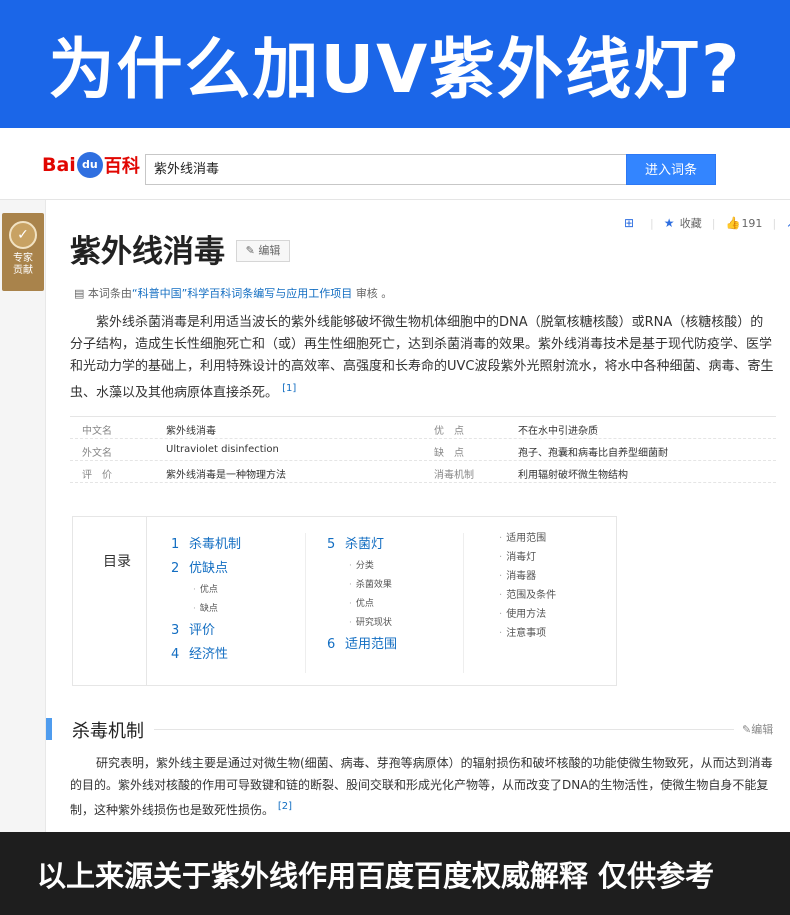 The width and height of the screenshot is (790, 915). What do you see at coordinates (97, 453) in the screenshot?
I see `info-key: 外文名` at bounding box center [97, 453].